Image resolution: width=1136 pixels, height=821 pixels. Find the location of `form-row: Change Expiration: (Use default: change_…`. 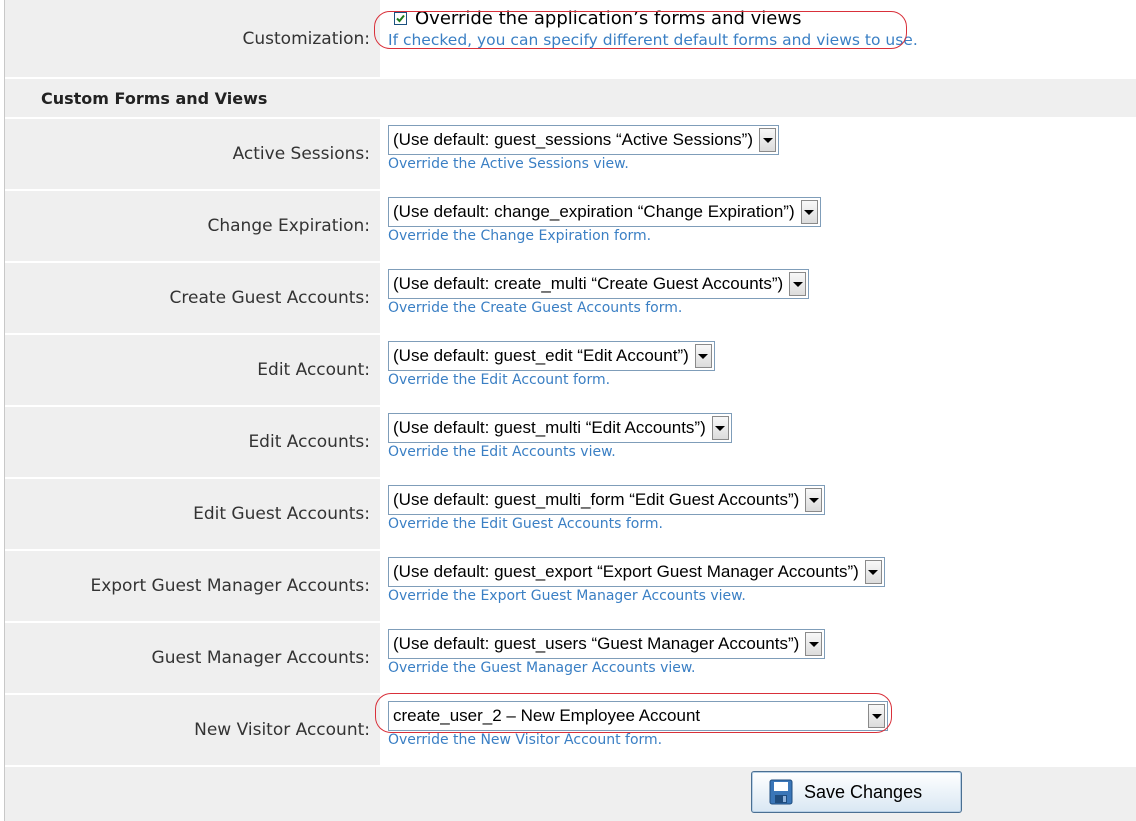

form-row: Change Expiration: (Use default: change_… is located at coordinates (570, 226).